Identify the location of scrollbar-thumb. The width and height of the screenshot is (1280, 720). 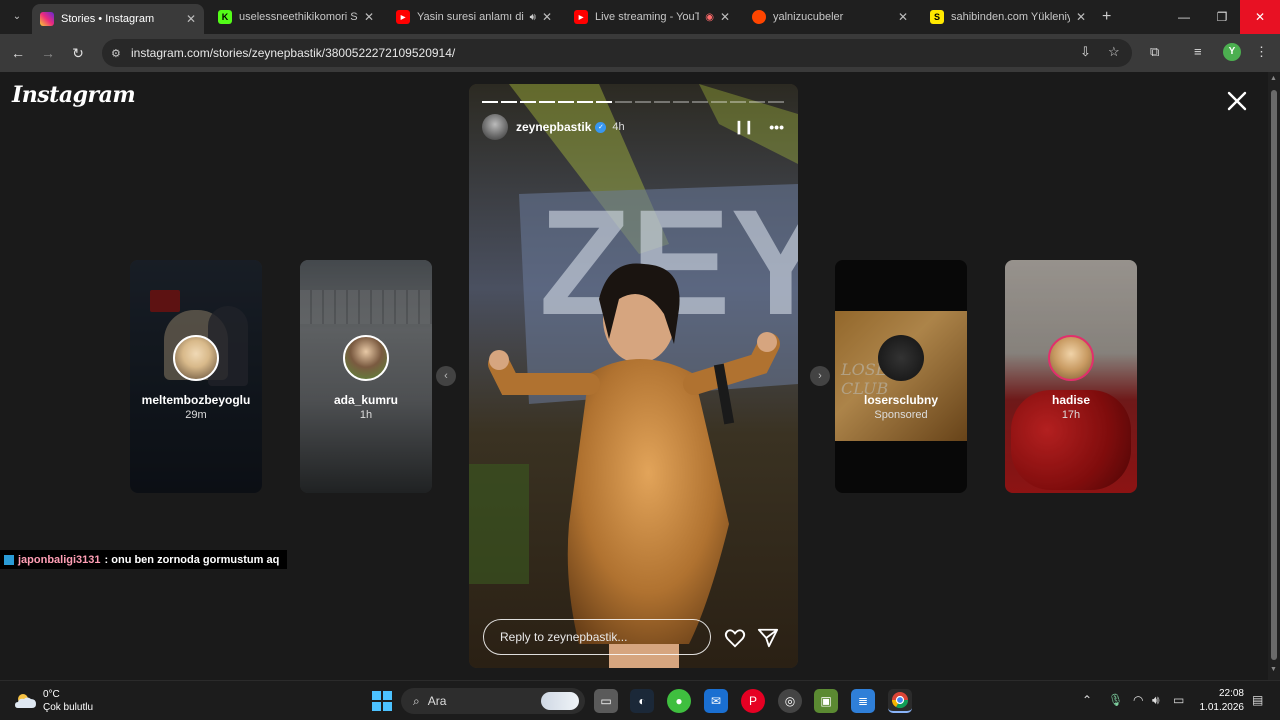
(1274, 375).